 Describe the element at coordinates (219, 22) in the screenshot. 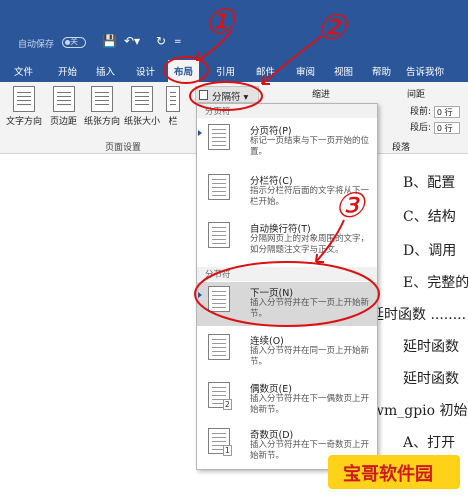

I see `annotation-step-1: ①` at that location.